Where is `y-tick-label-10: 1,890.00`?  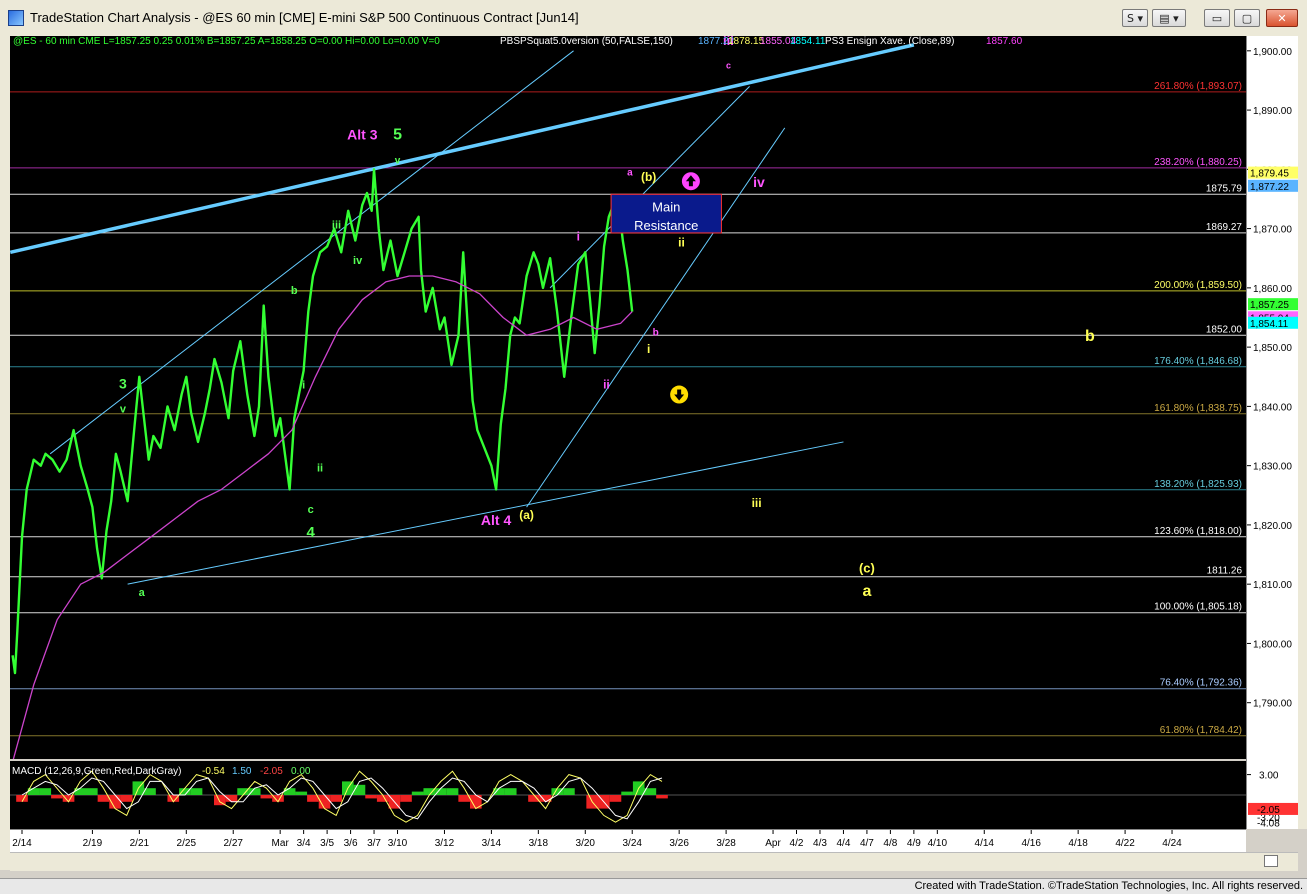 y-tick-label-10: 1,890.00 is located at coordinates (1272, 111).